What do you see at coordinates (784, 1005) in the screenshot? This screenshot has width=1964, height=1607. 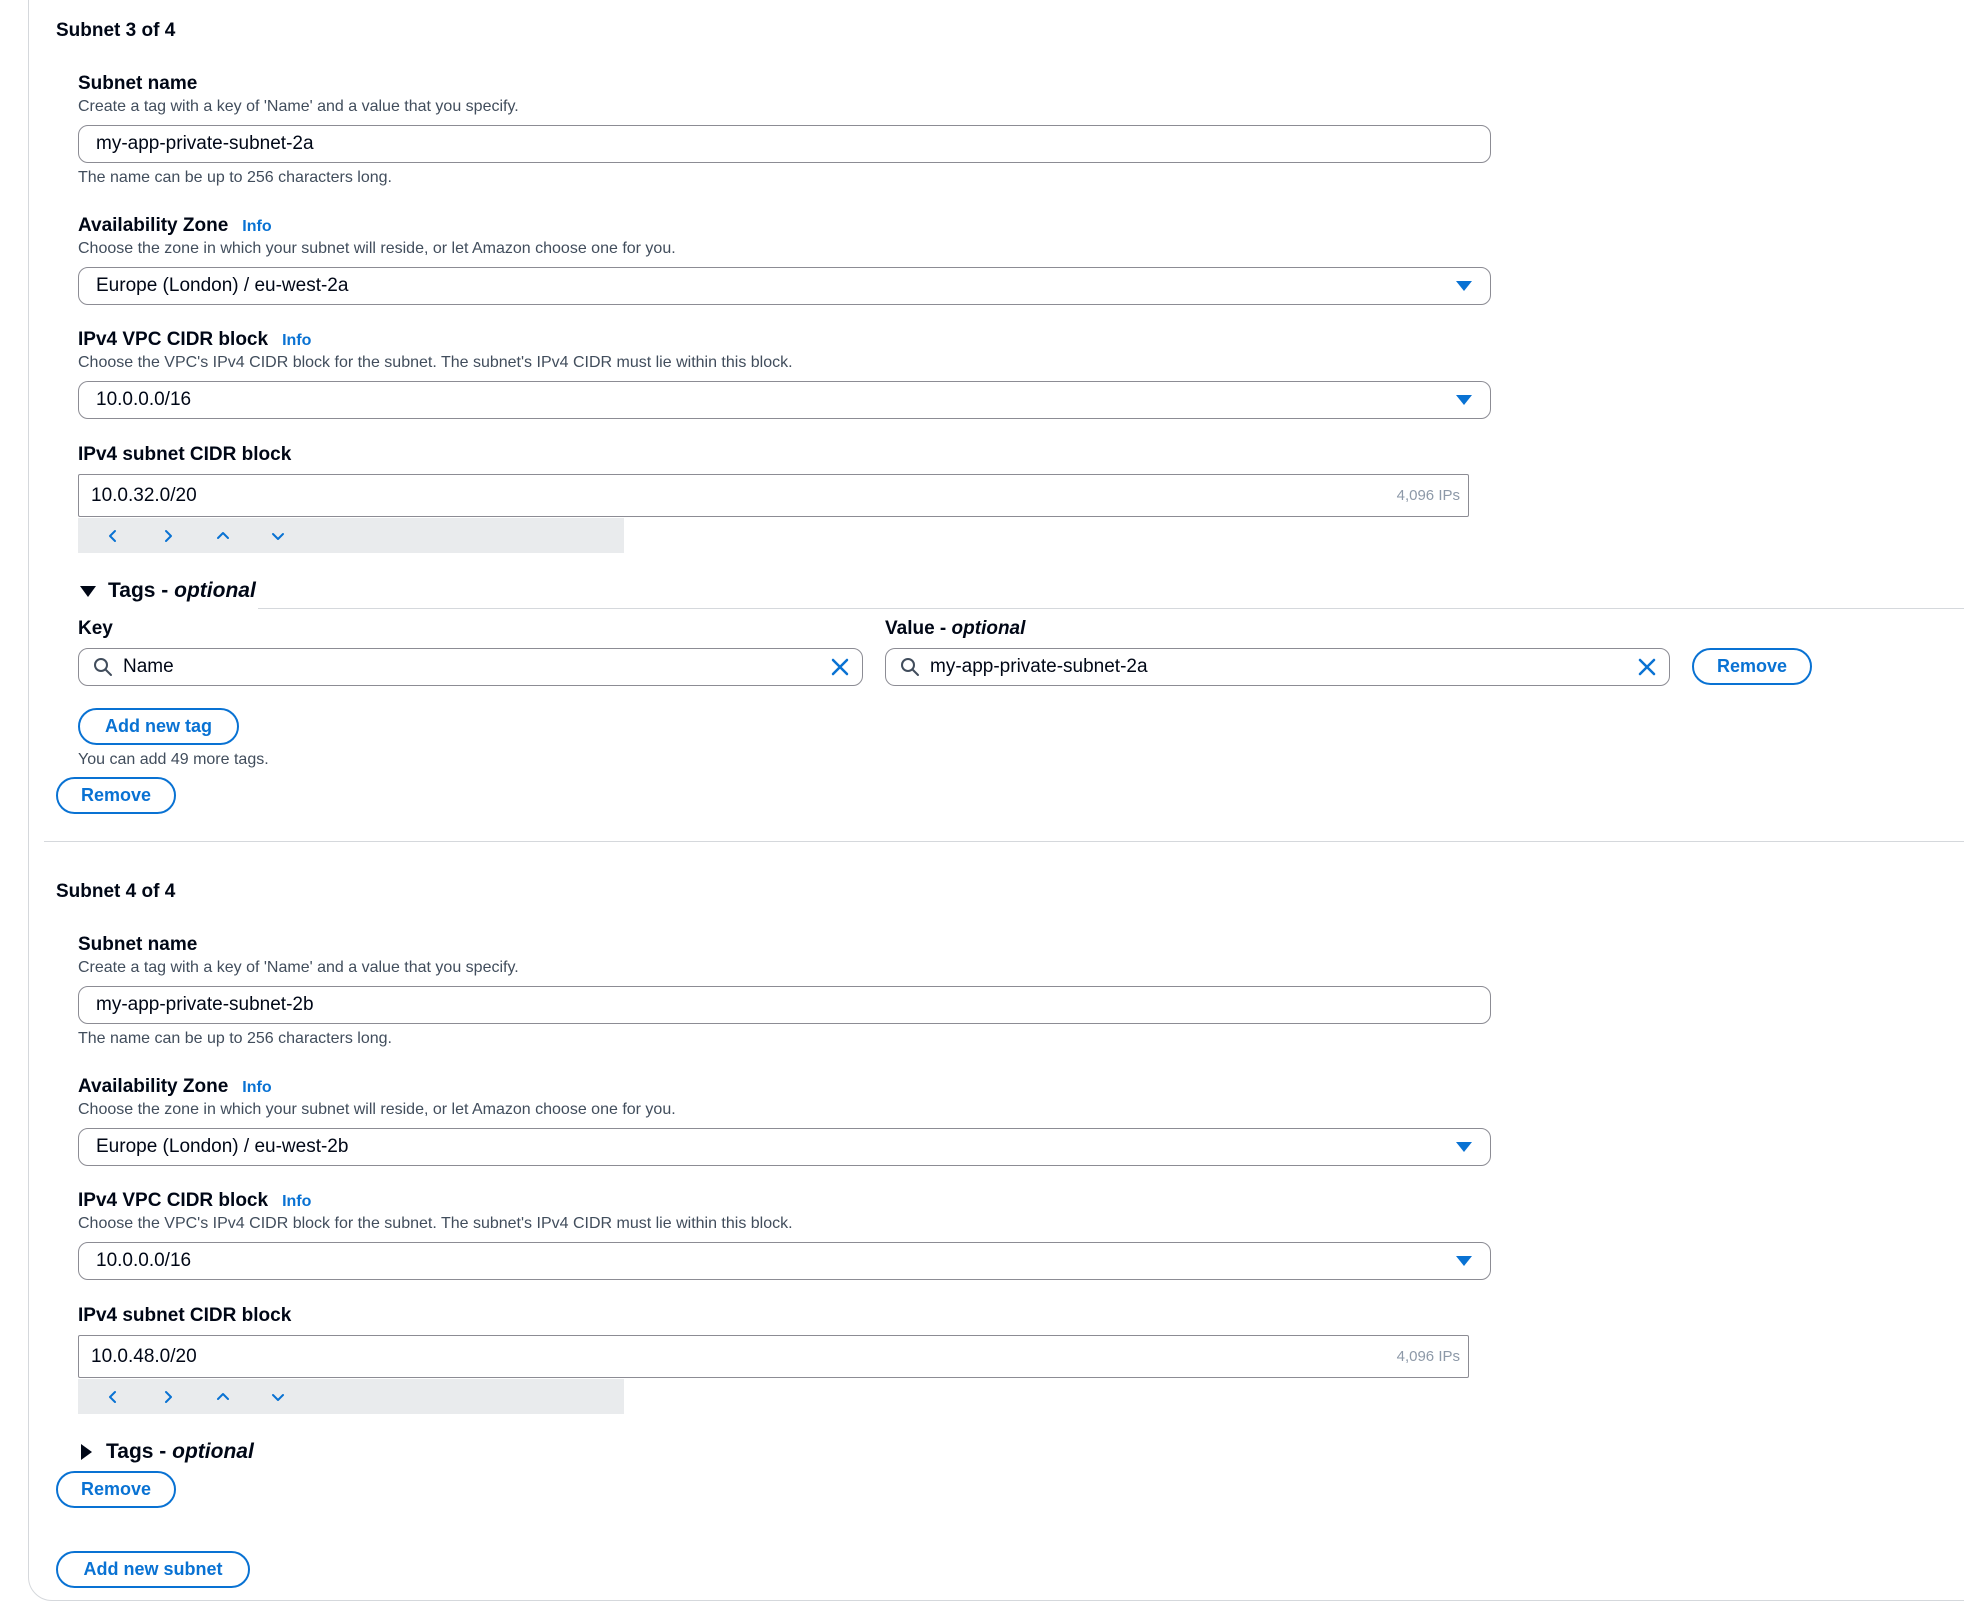 I see `subnet-4-name-input: my-app-private-subnet-2b` at bounding box center [784, 1005].